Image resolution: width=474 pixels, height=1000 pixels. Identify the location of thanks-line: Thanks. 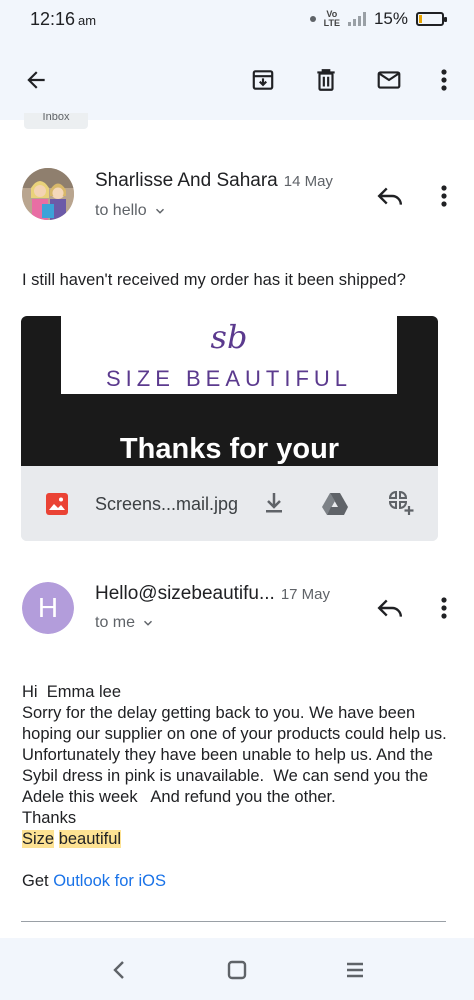
(49, 818).